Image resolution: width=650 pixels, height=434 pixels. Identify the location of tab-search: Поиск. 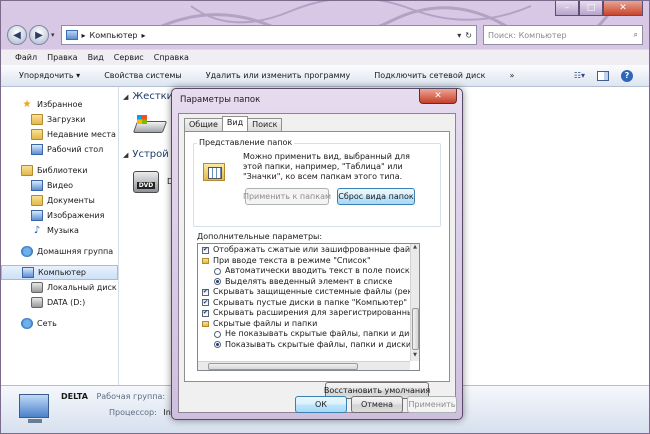
(265, 124).